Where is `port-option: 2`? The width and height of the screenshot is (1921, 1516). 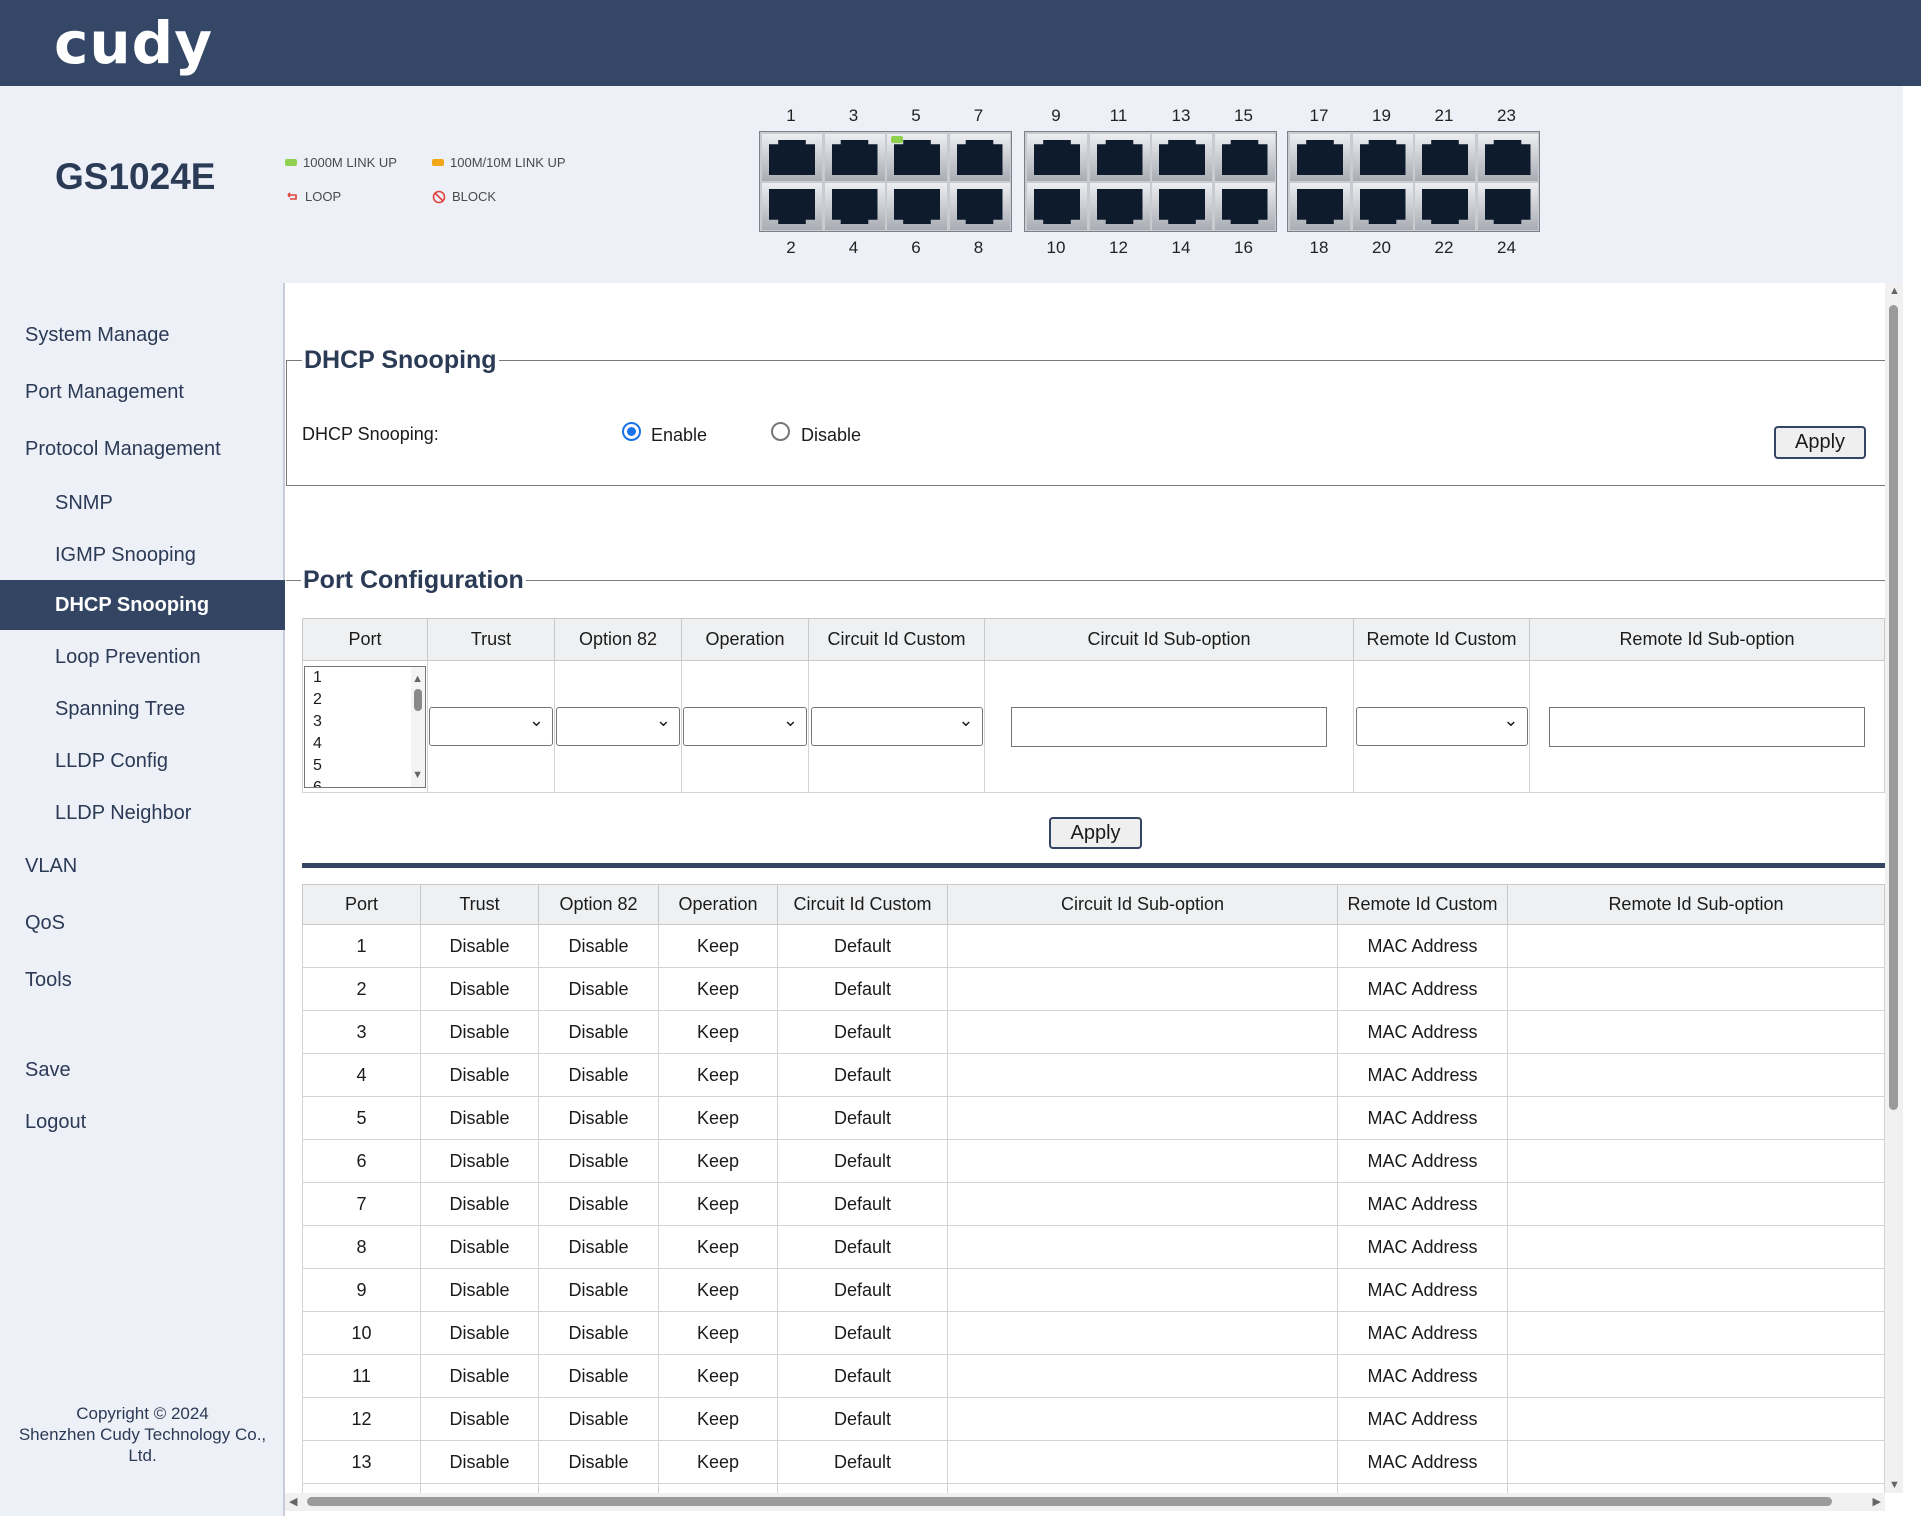 port-option: 2 is located at coordinates (367, 700).